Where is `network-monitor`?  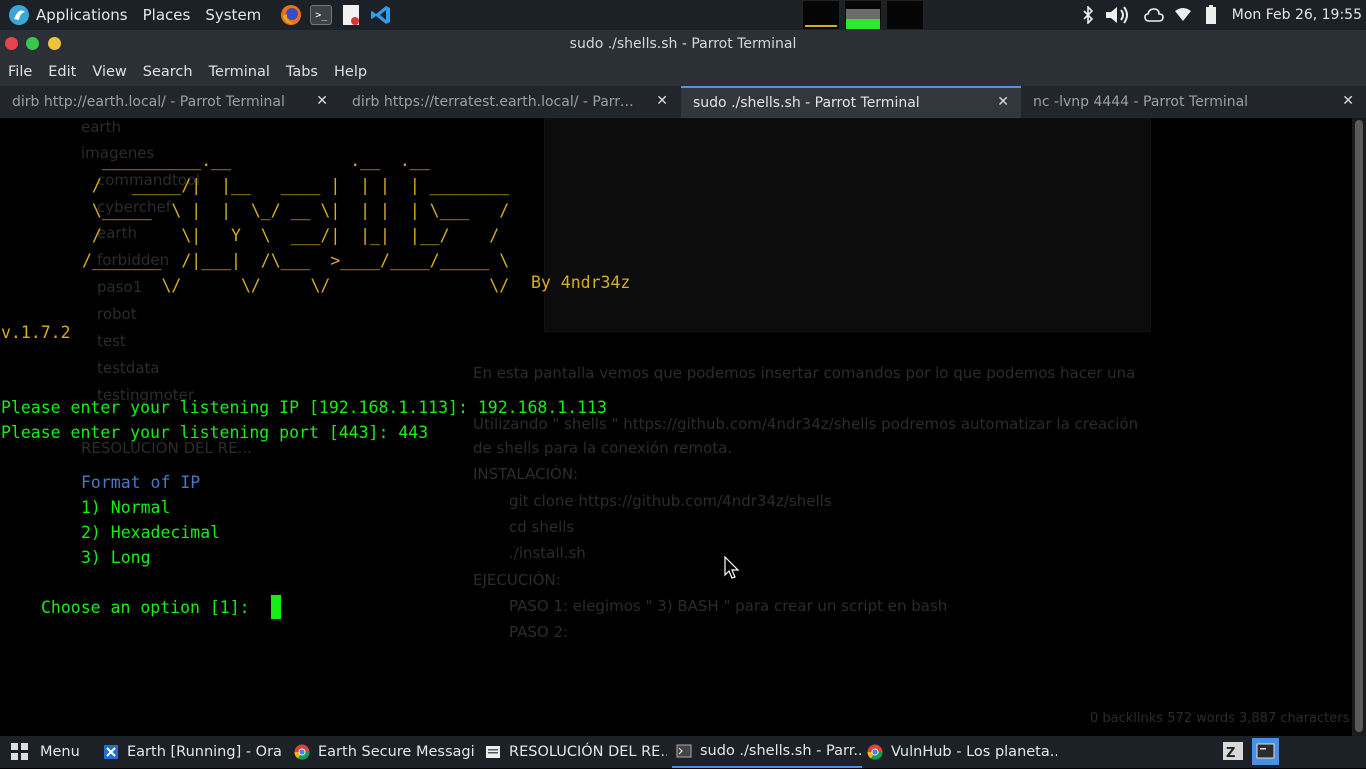
network-monitor is located at coordinates (905, 15).